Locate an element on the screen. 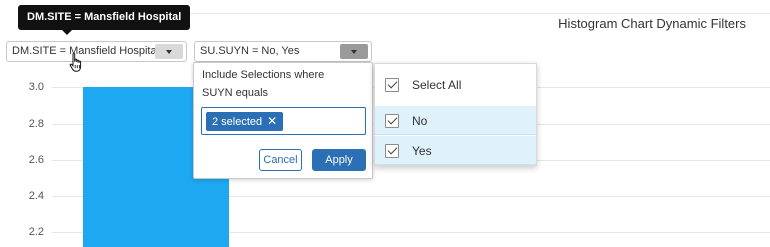 Image resolution: width=770 pixels, height=247 pixels. y-tick-label: 2.4 is located at coordinates (36, 196).